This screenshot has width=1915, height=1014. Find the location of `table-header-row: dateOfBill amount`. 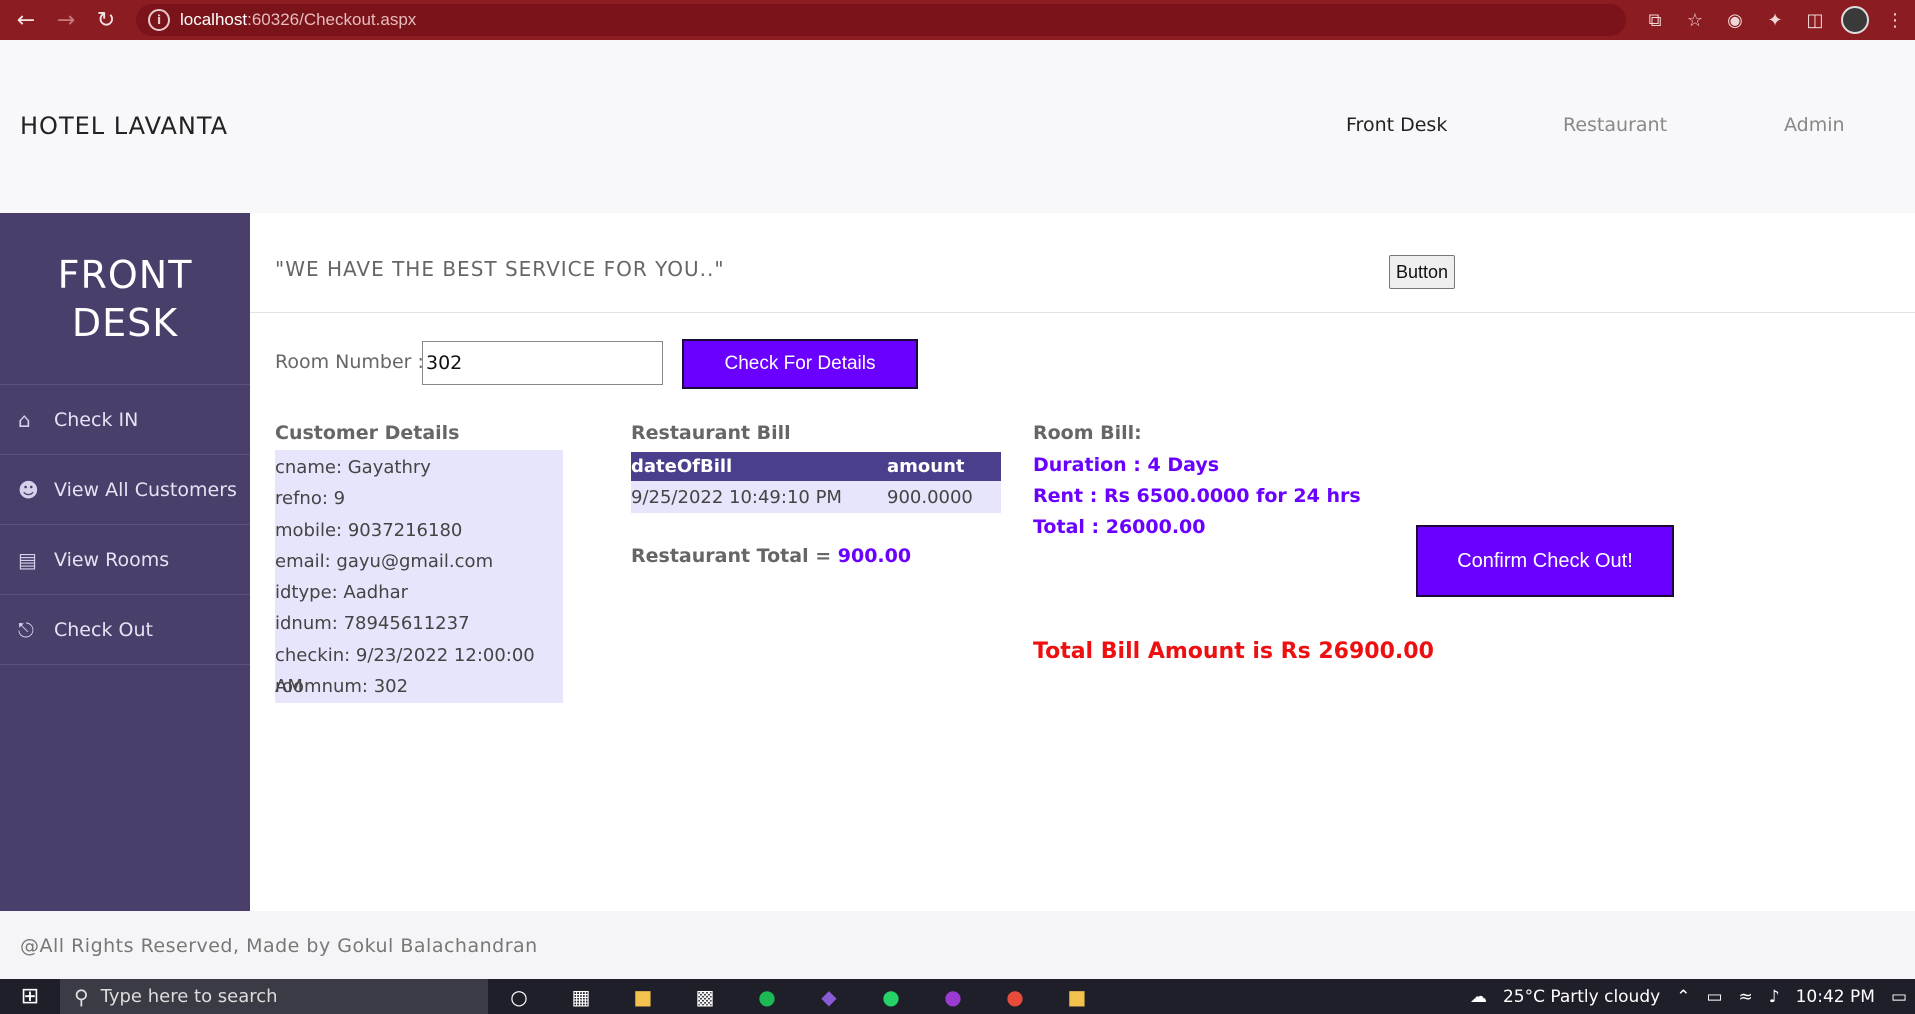

table-header-row: dateOfBill amount is located at coordinates (816, 466).